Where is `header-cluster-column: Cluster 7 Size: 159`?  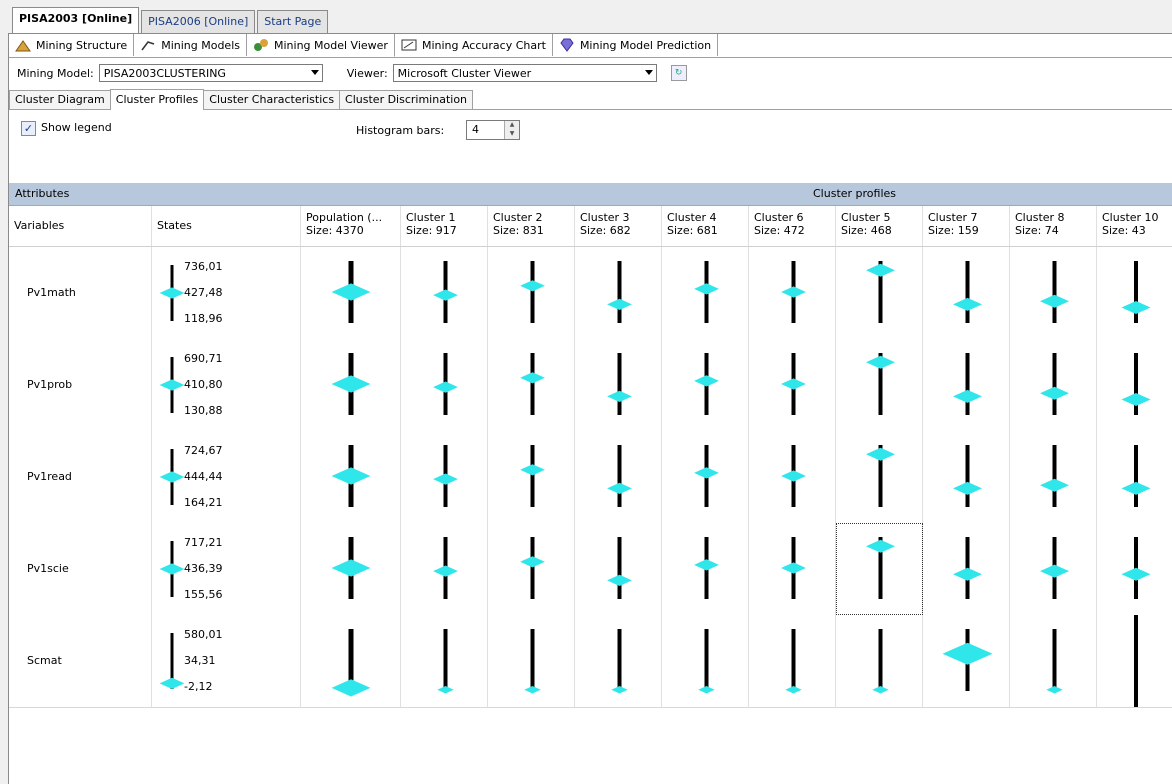
header-cluster-column: Cluster 7 Size: 159 is located at coordinates (966, 226).